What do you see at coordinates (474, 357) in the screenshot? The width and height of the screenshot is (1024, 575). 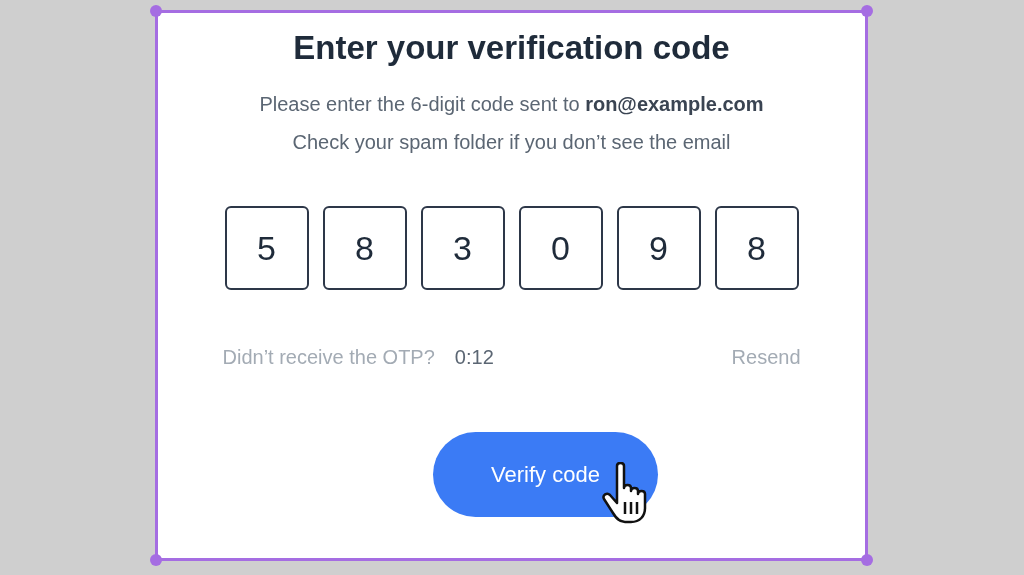 I see `countdown-timer: 0:12` at bounding box center [474, 357].